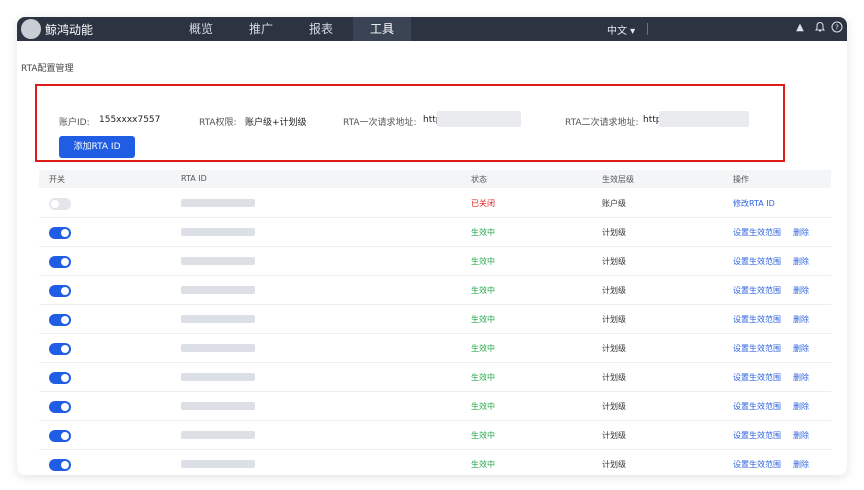 This screenshot has width=864, height=490. What do you see at coordinates (57, 179) in the screenshot?
I see `header-switch: 开关` at bounding box center [57, 179].